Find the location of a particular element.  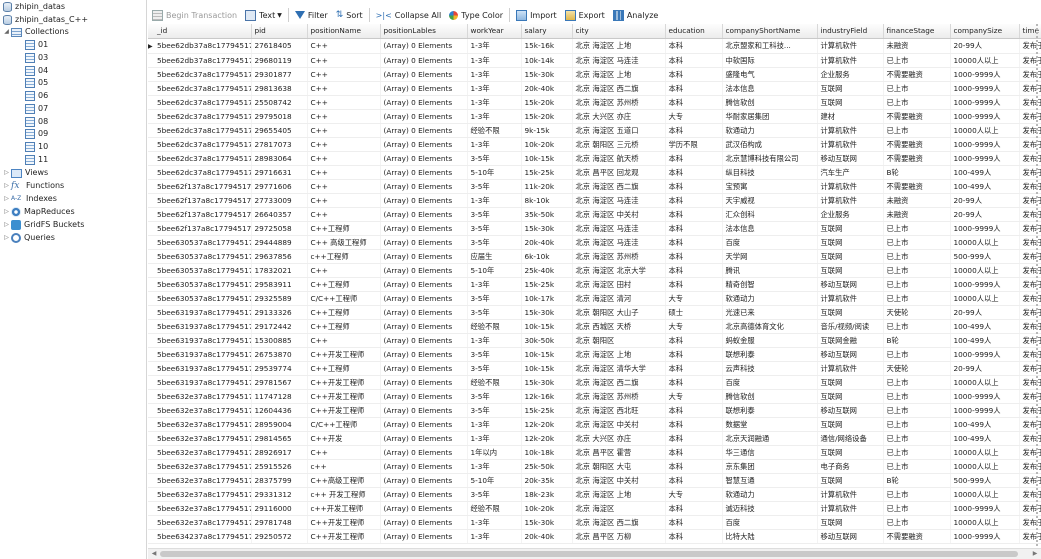

tree-collections-node: ◢ Collections is located at coordinates (36, 32).